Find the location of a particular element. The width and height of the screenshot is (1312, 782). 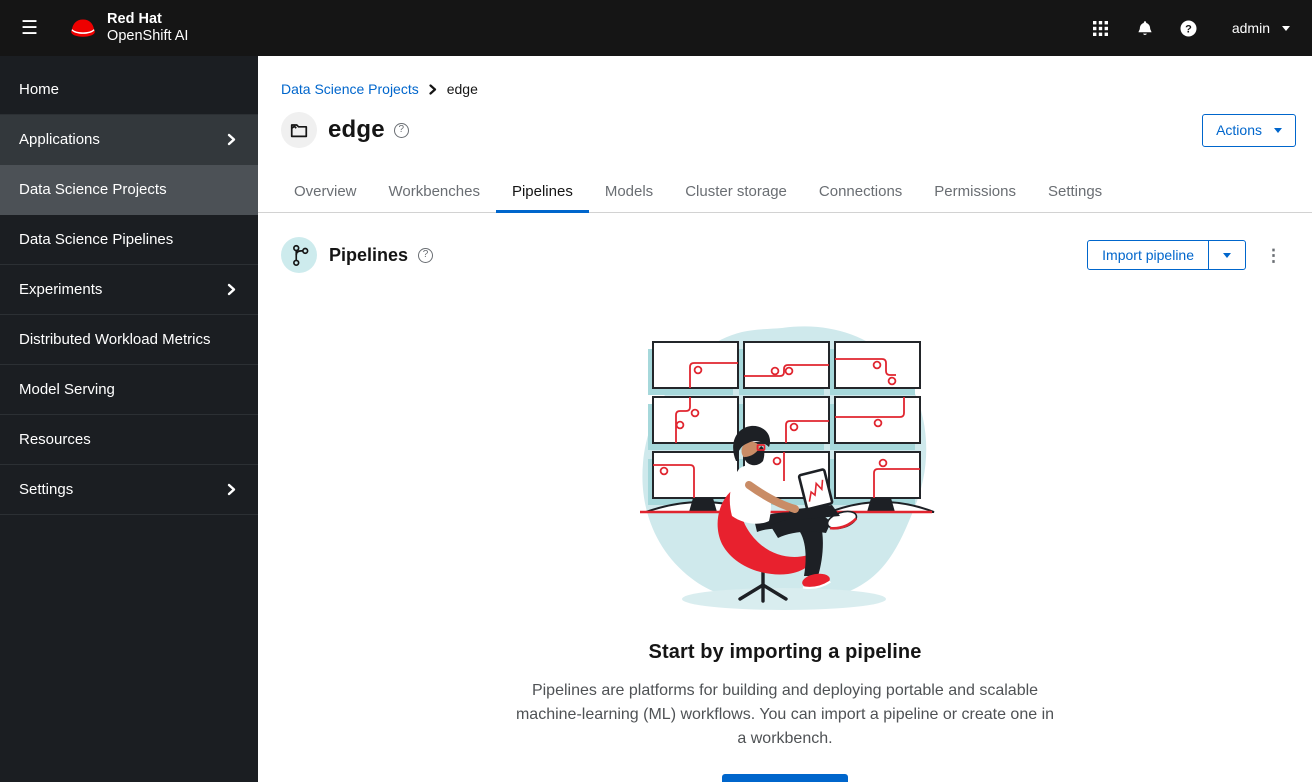

tab-pipelines: Pipelines is located at coordinates (542, 193).